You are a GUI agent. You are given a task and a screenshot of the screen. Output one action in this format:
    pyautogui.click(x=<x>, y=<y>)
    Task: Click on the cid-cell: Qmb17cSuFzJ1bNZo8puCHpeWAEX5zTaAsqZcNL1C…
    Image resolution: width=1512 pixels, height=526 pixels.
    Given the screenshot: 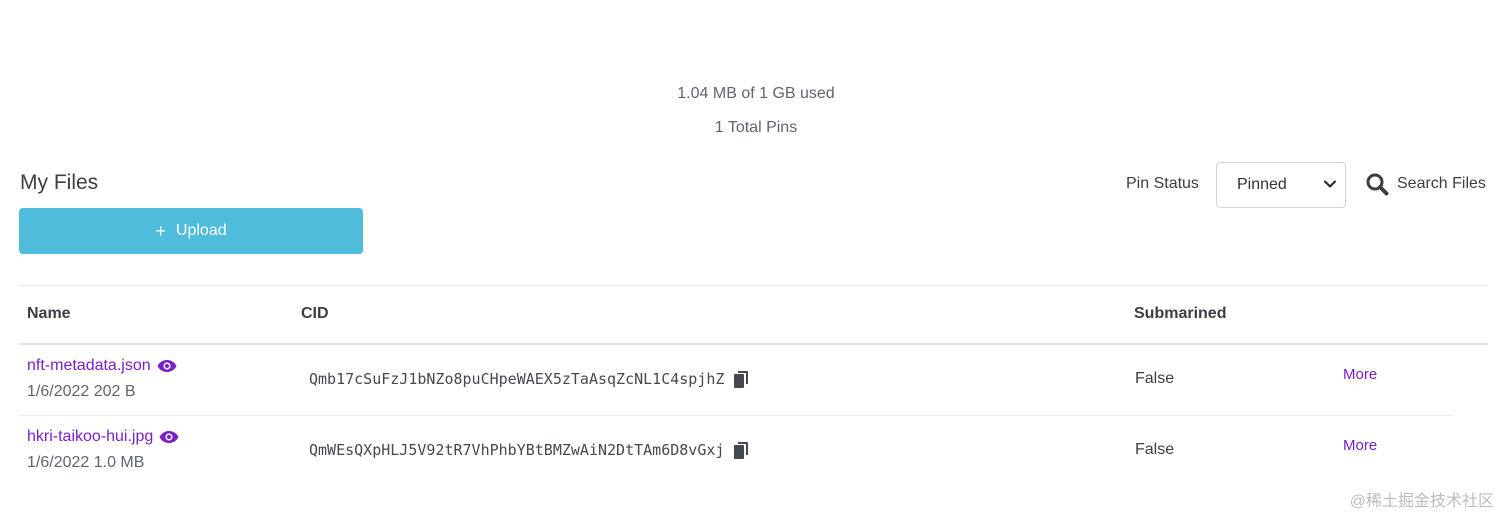 What is the action you would take?
    pyautogui.click(x=529, y=379)
    